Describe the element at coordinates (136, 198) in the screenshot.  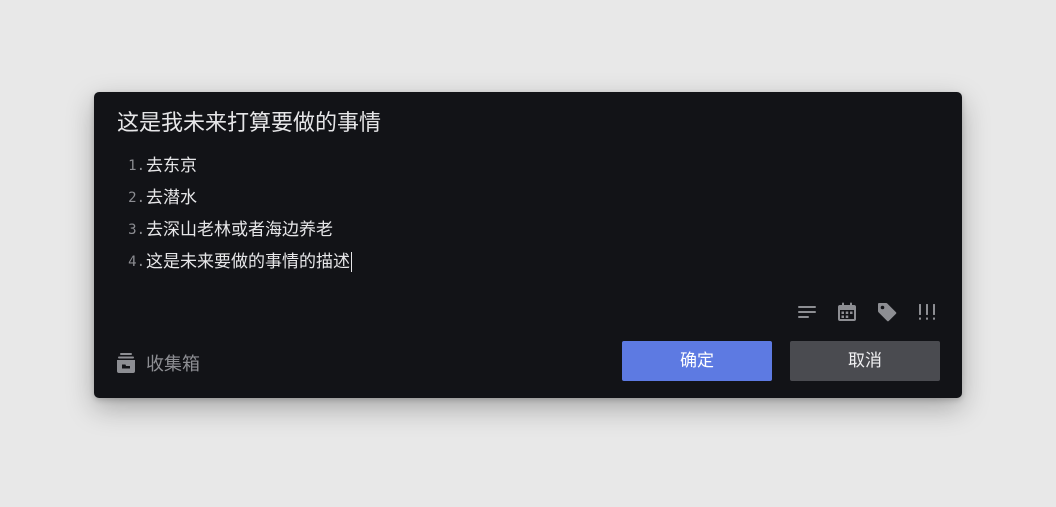
I see `list-number: 2.` at that location.